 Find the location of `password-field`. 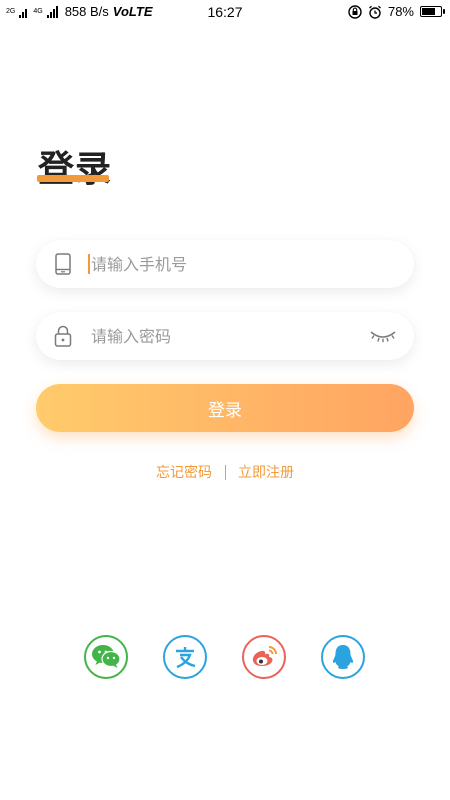

password-field is located at coordinates (225, 336).